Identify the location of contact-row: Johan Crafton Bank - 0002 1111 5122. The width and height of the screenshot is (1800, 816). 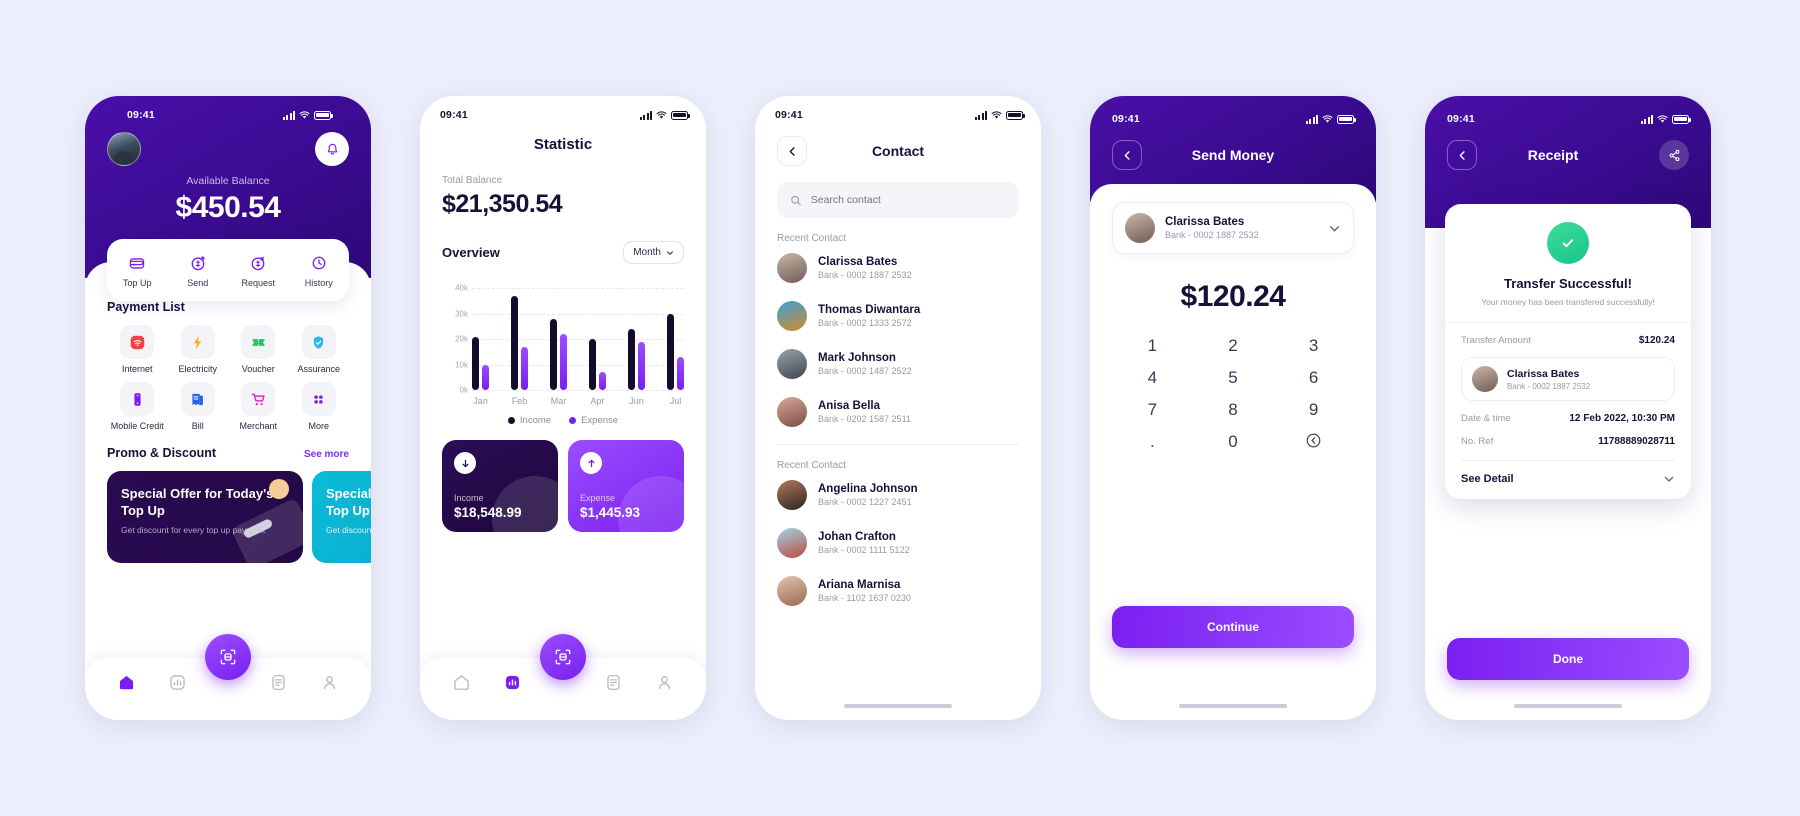
(898, 543).